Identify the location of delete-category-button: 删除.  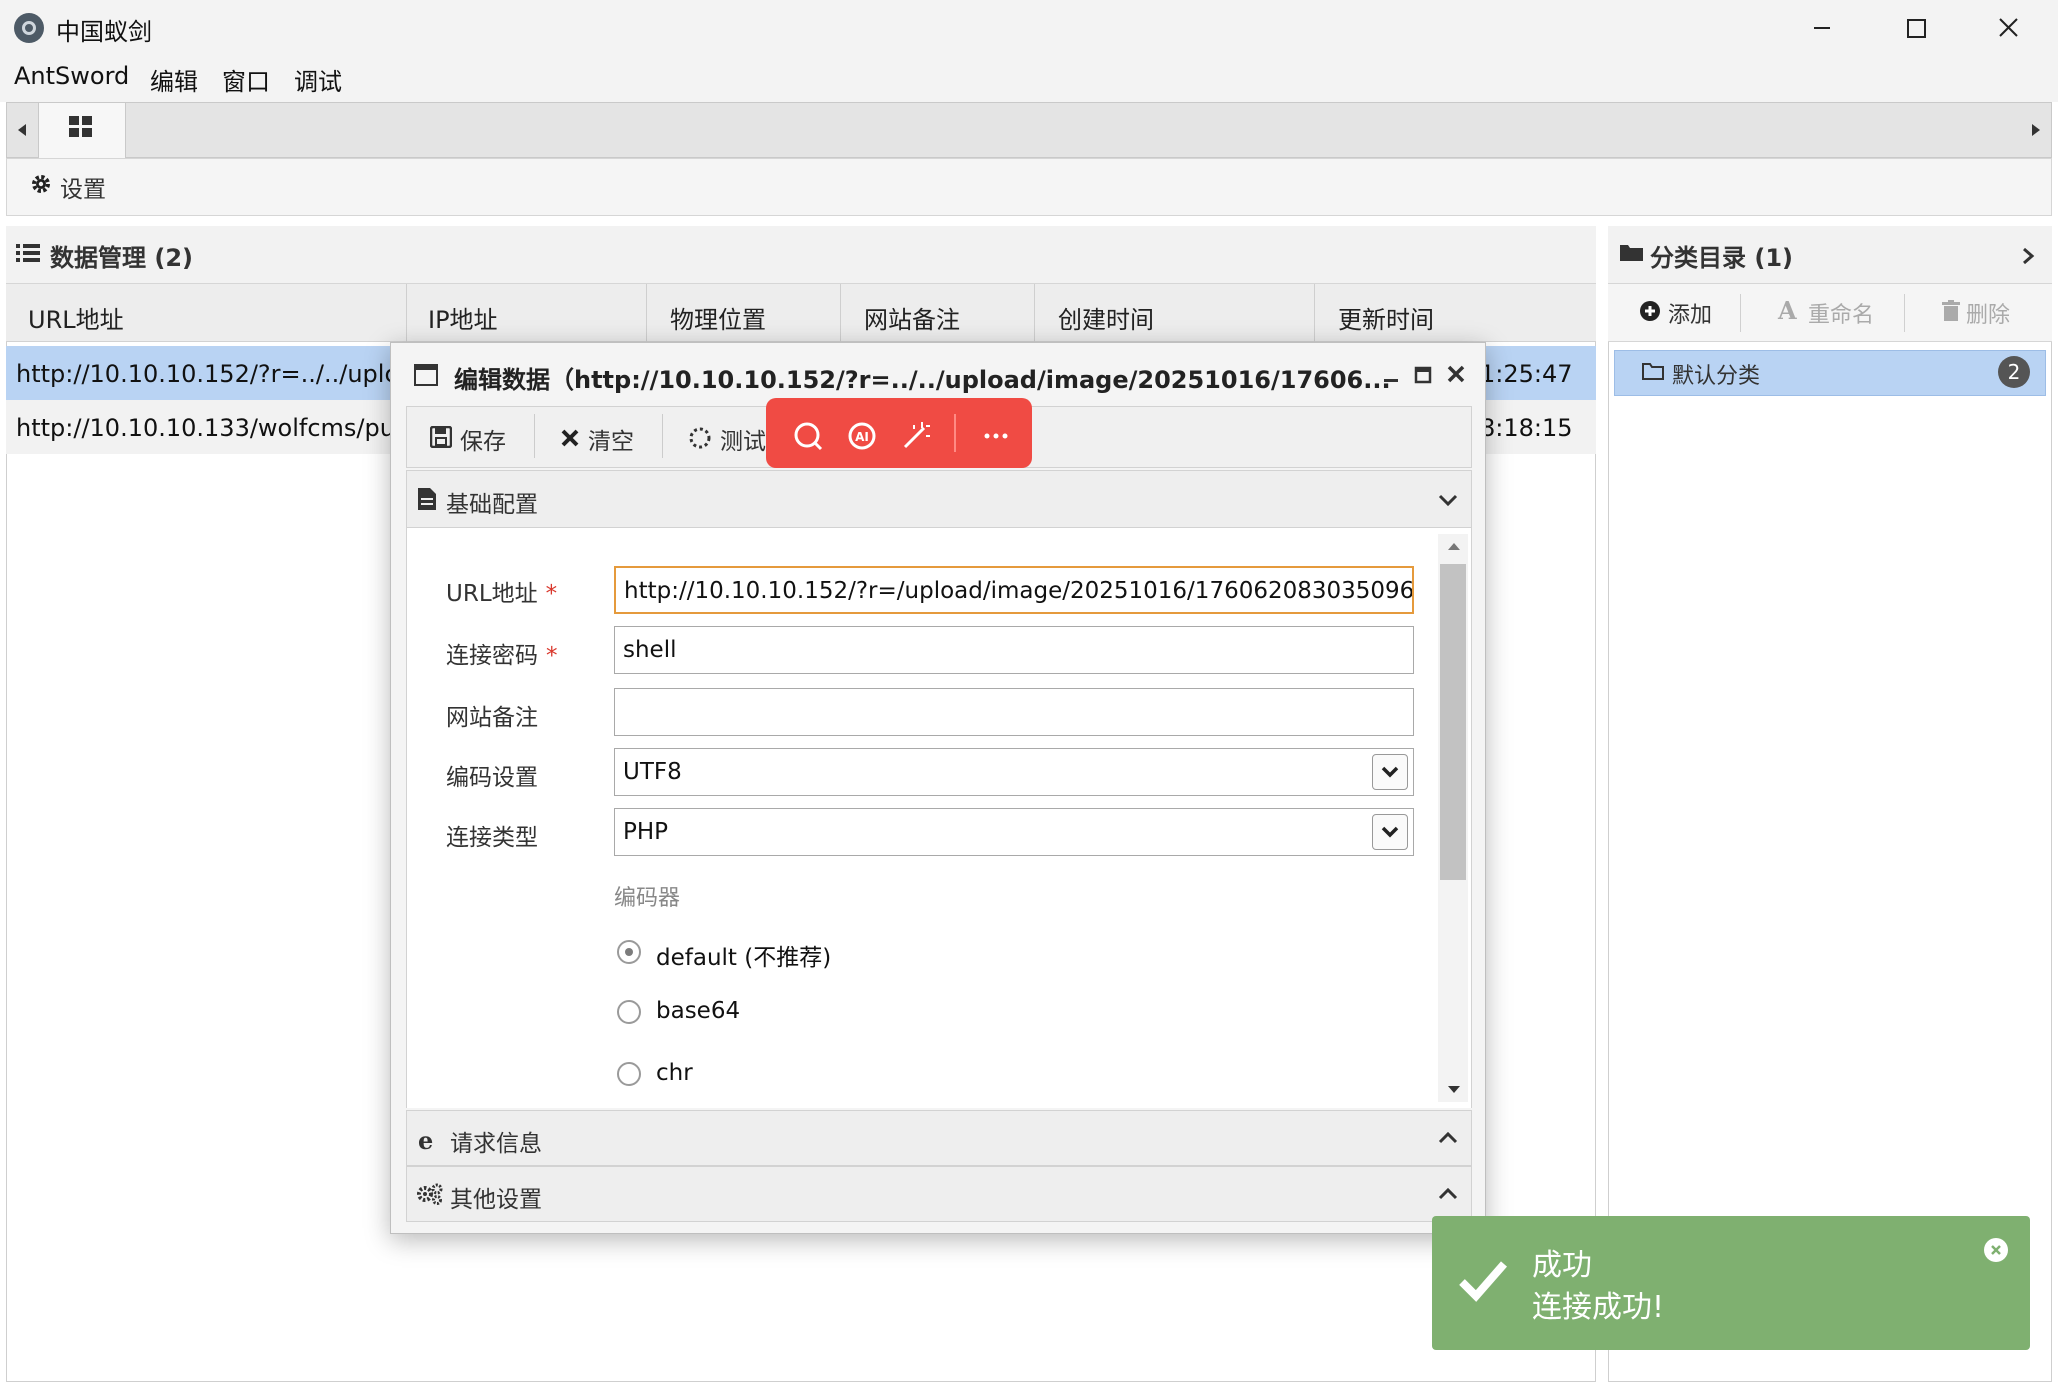
(1988, 313).